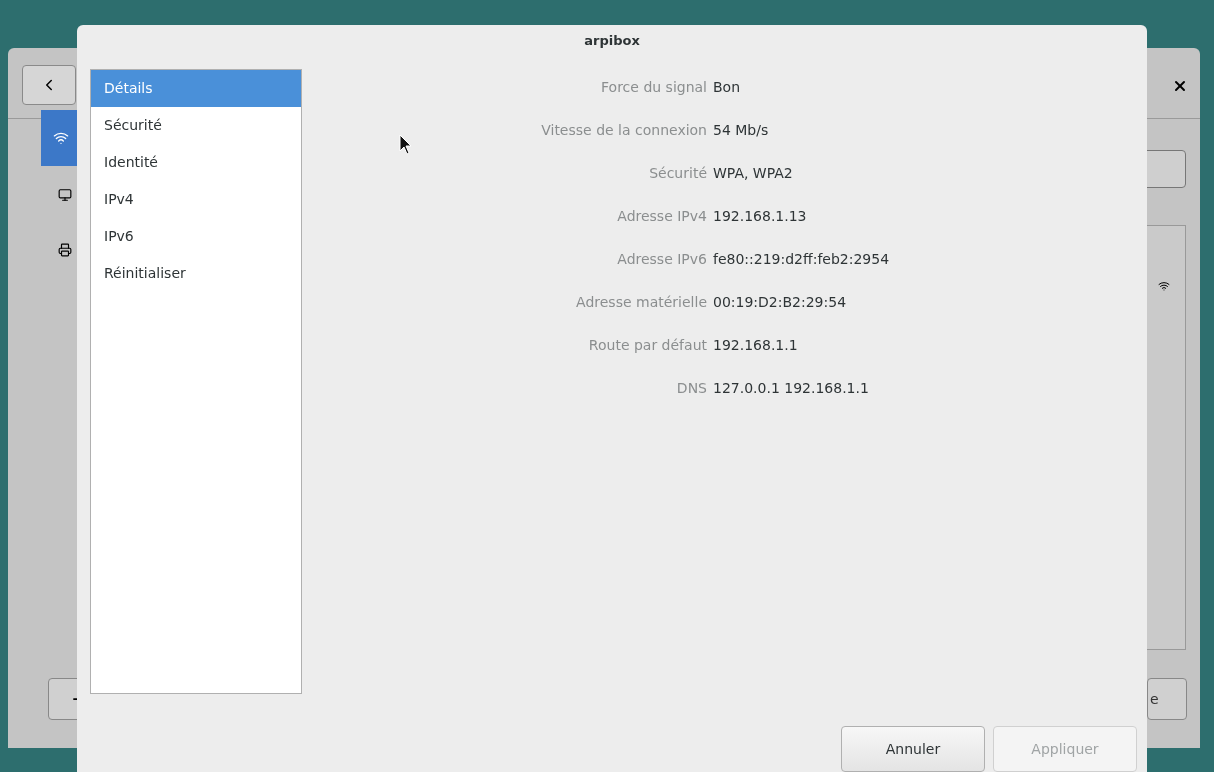 The image size is (1214, 772). Describe the element at coordinates (196, 162) in the screenshot. I see `sidebar-item: Identité` at that location.